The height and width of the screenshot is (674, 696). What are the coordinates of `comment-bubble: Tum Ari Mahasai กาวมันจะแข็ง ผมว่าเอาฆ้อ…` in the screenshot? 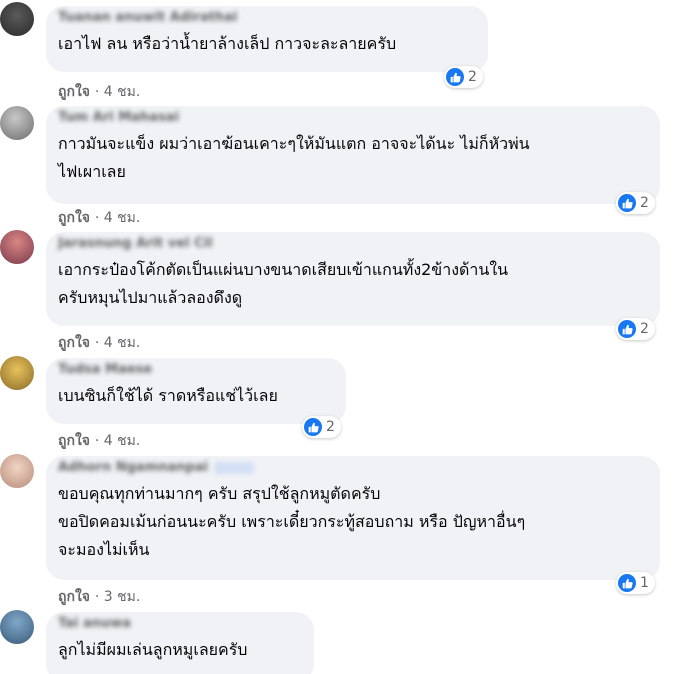 It's located at (353, 155).